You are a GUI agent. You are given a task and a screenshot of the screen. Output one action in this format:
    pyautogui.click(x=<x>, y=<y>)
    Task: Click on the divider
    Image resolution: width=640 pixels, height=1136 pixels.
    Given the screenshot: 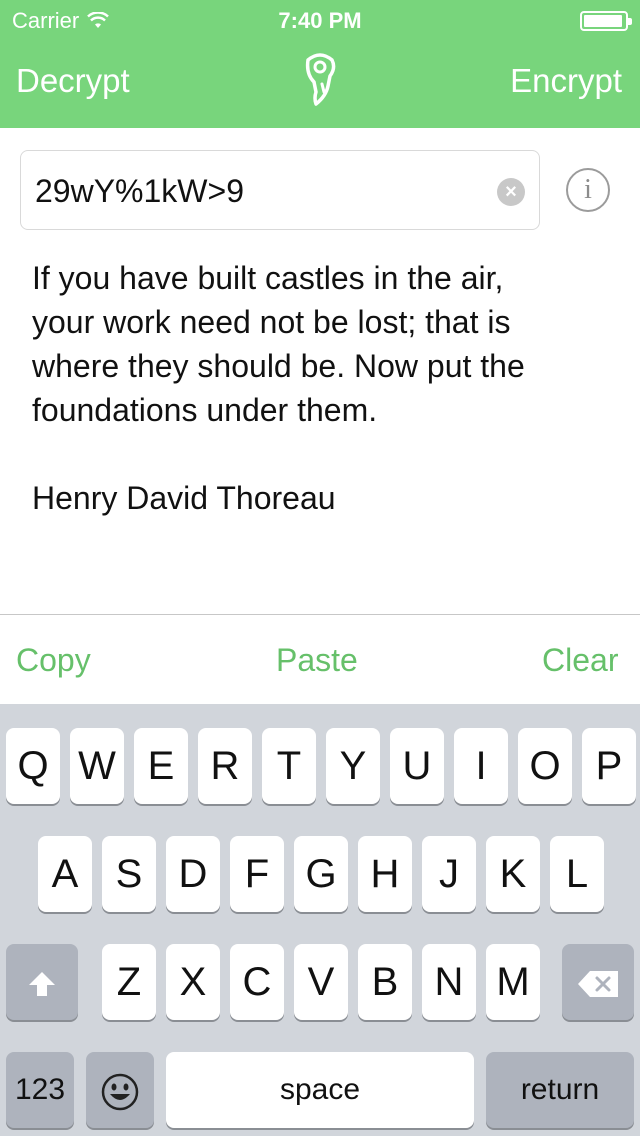 What is the action you would take?
    pyautogui.click(x=320, y=614)
    